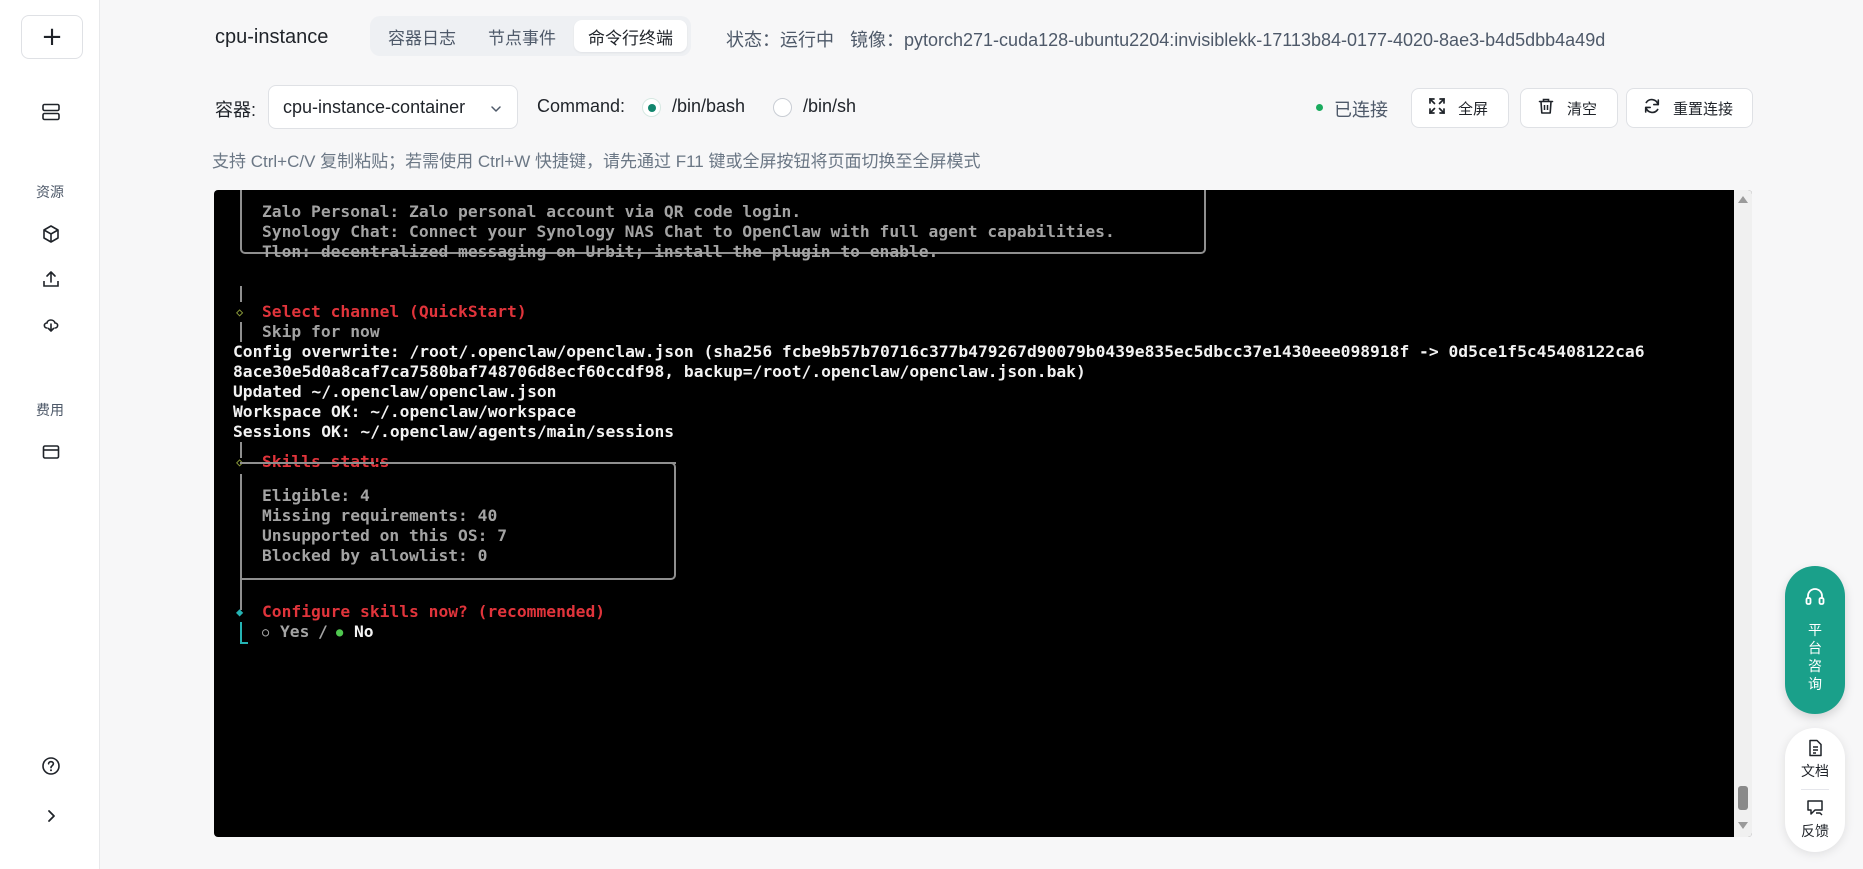 The width and height of the screenshot is (1863, 869). What do you see at coordinates (50, 434) in the screenshot?
I see `left-rail: + 资源 费用` at bounding box center [50, 434].